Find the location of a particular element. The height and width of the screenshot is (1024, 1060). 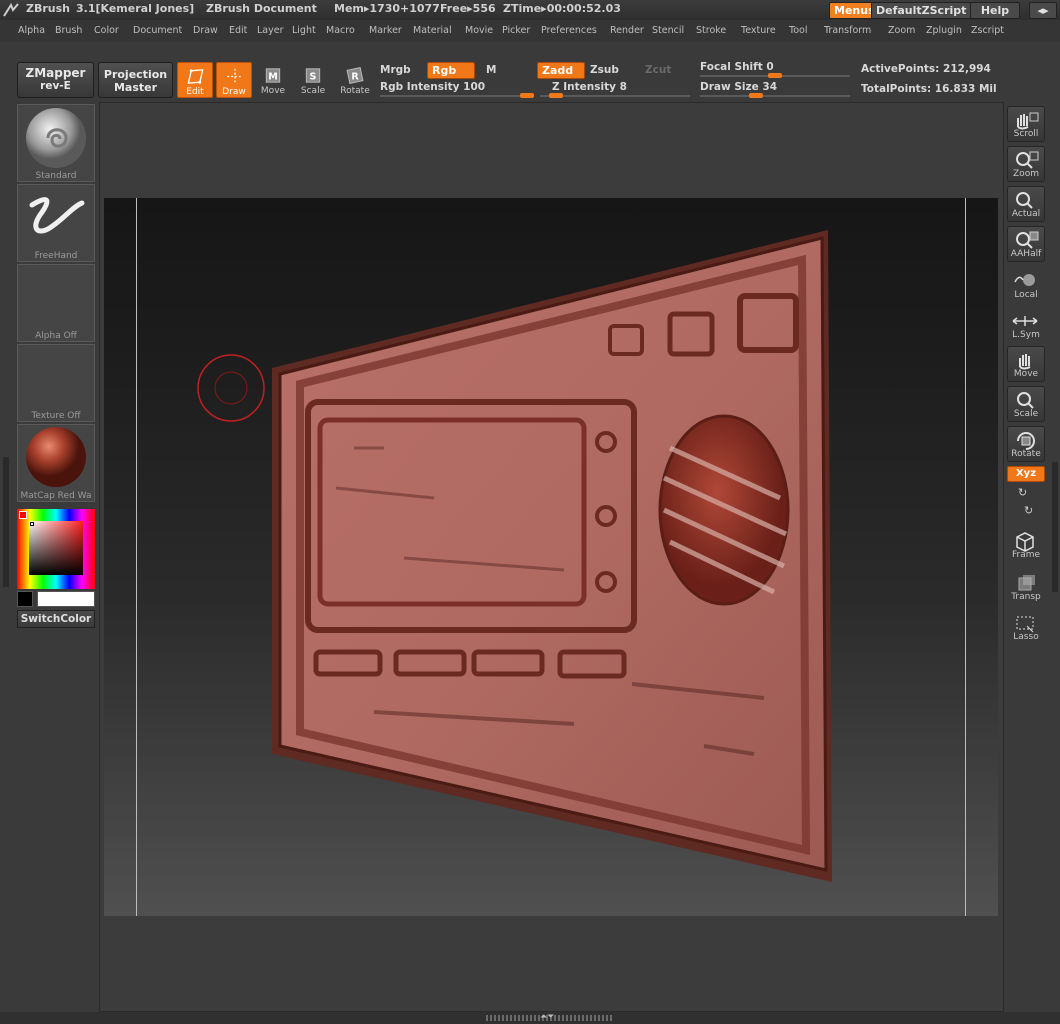

menu-marker: Marker is located at coordinates (385, 30).